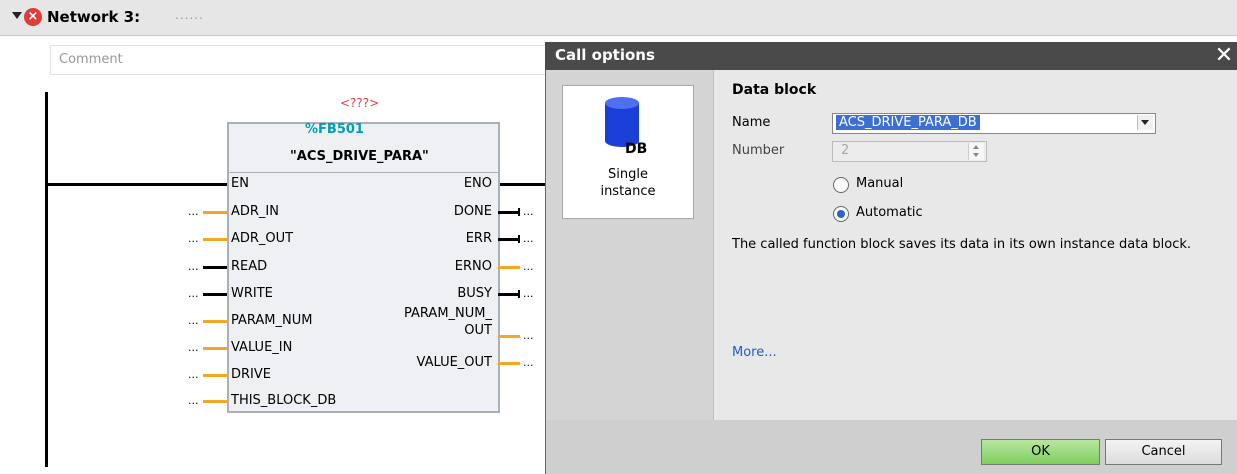 The width and height of the screenshot is (1237, 474). I want to click on comment-placeholder: Comment, so click(91, 59).